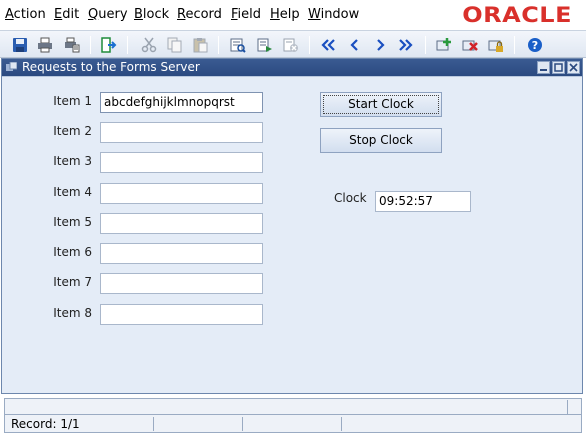 The width and height of the screenshot is (586, 439). I want to click on menu-block: Block, so click(151, 14).